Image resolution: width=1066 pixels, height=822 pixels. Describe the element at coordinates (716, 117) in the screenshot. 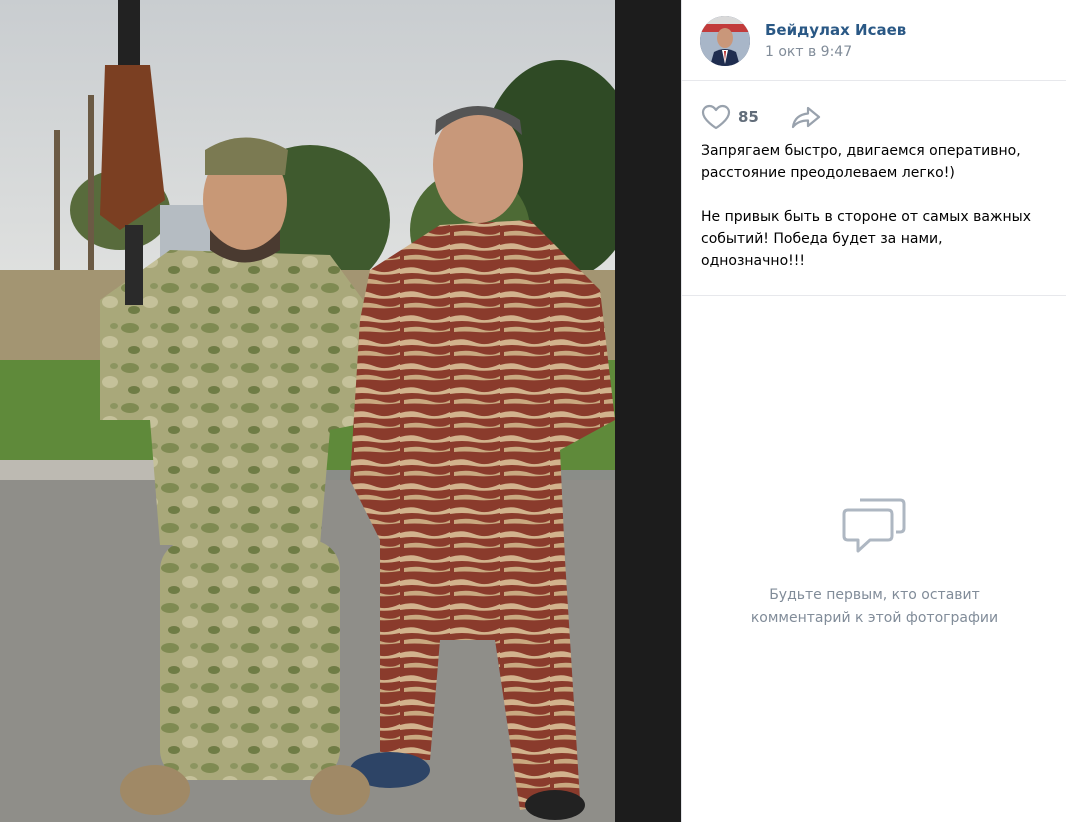

I see `heart-icon` at that location.